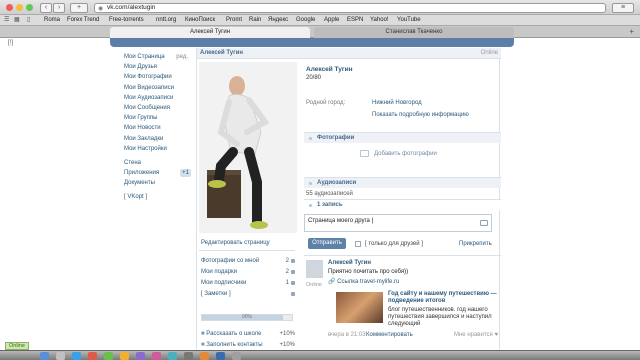 The width and height of the screenshot is (640, 360). Describe the element at coordinates (145, 148) in the screenshot. I see `menu-label: Мои Настройки` at that location.